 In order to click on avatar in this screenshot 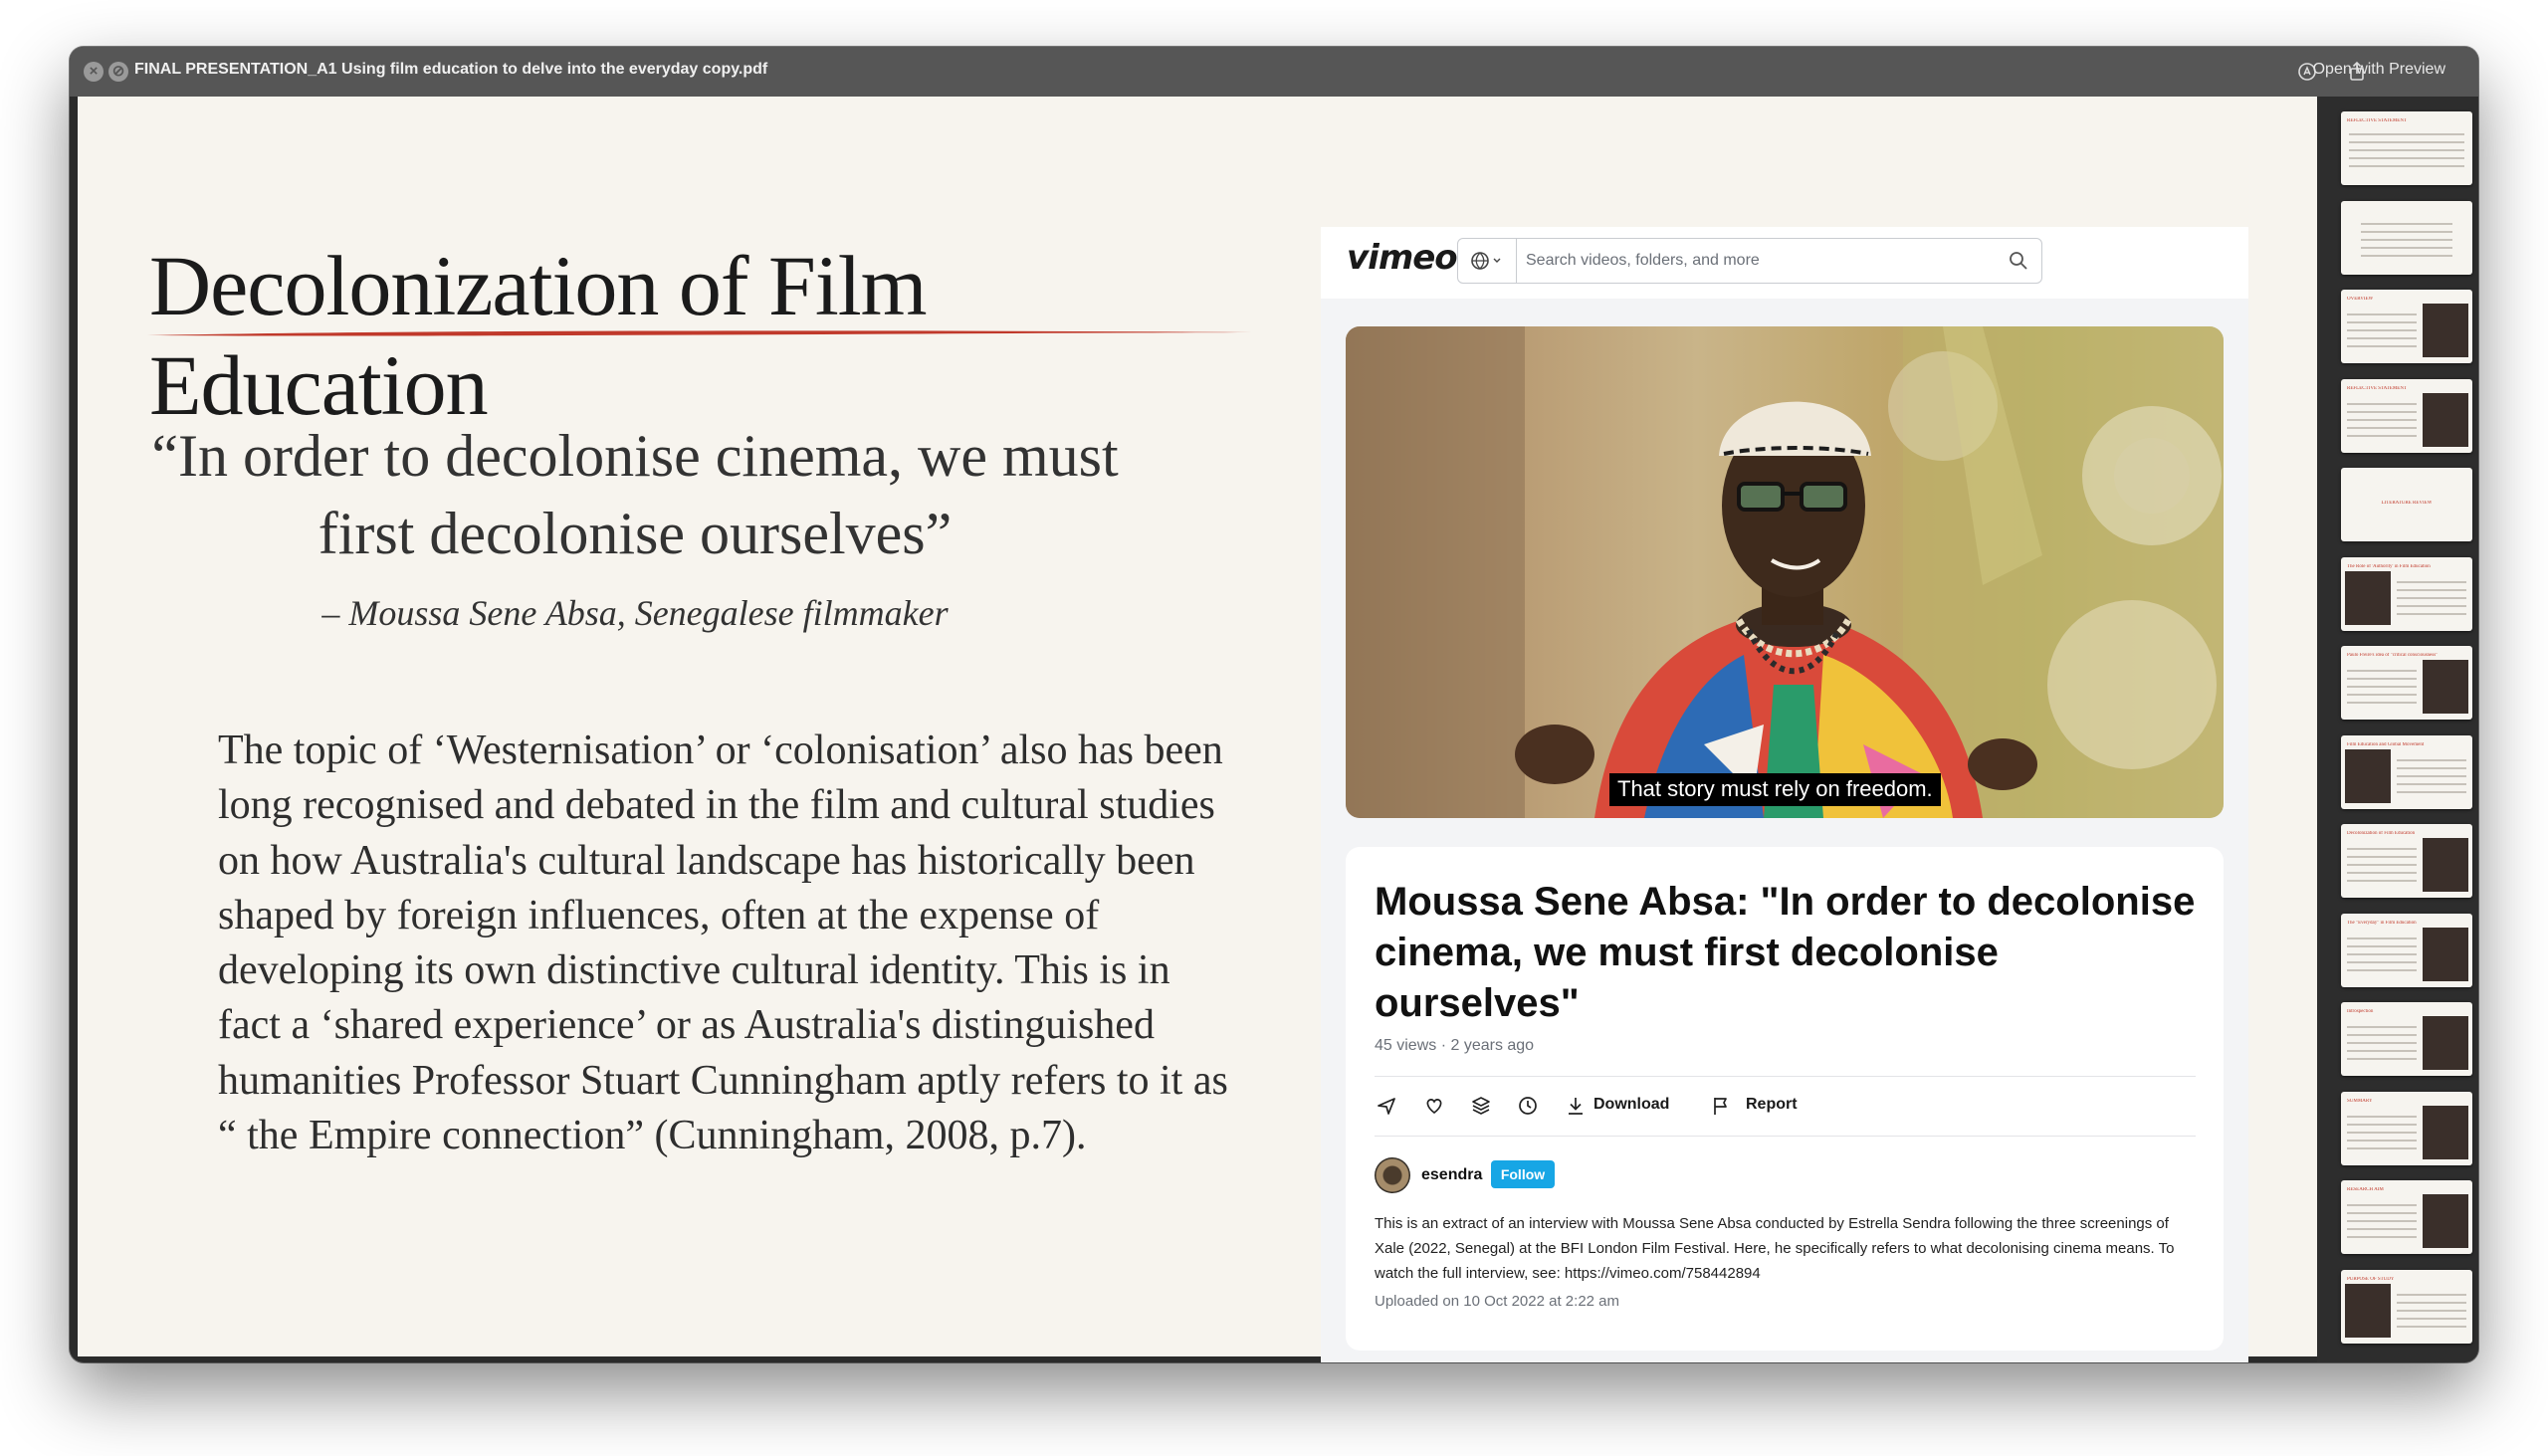, I will do `click(1392, 1175)`.